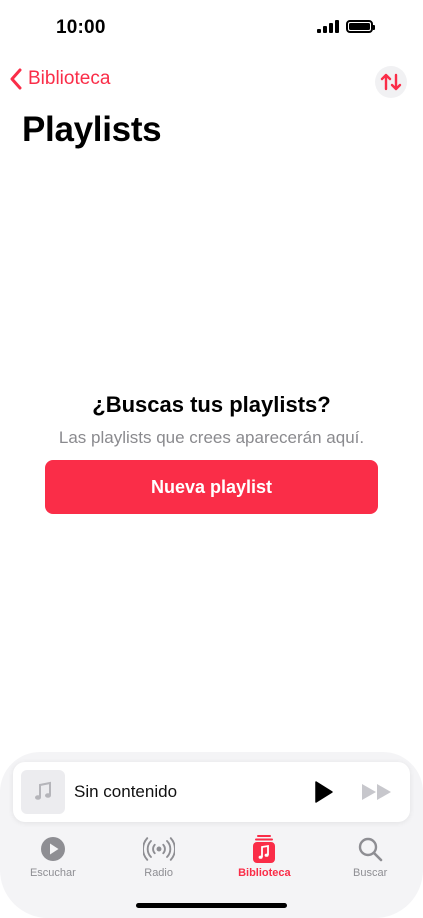 The image size is (423, 918). I want to click on battery-icon, so click(360, 26).